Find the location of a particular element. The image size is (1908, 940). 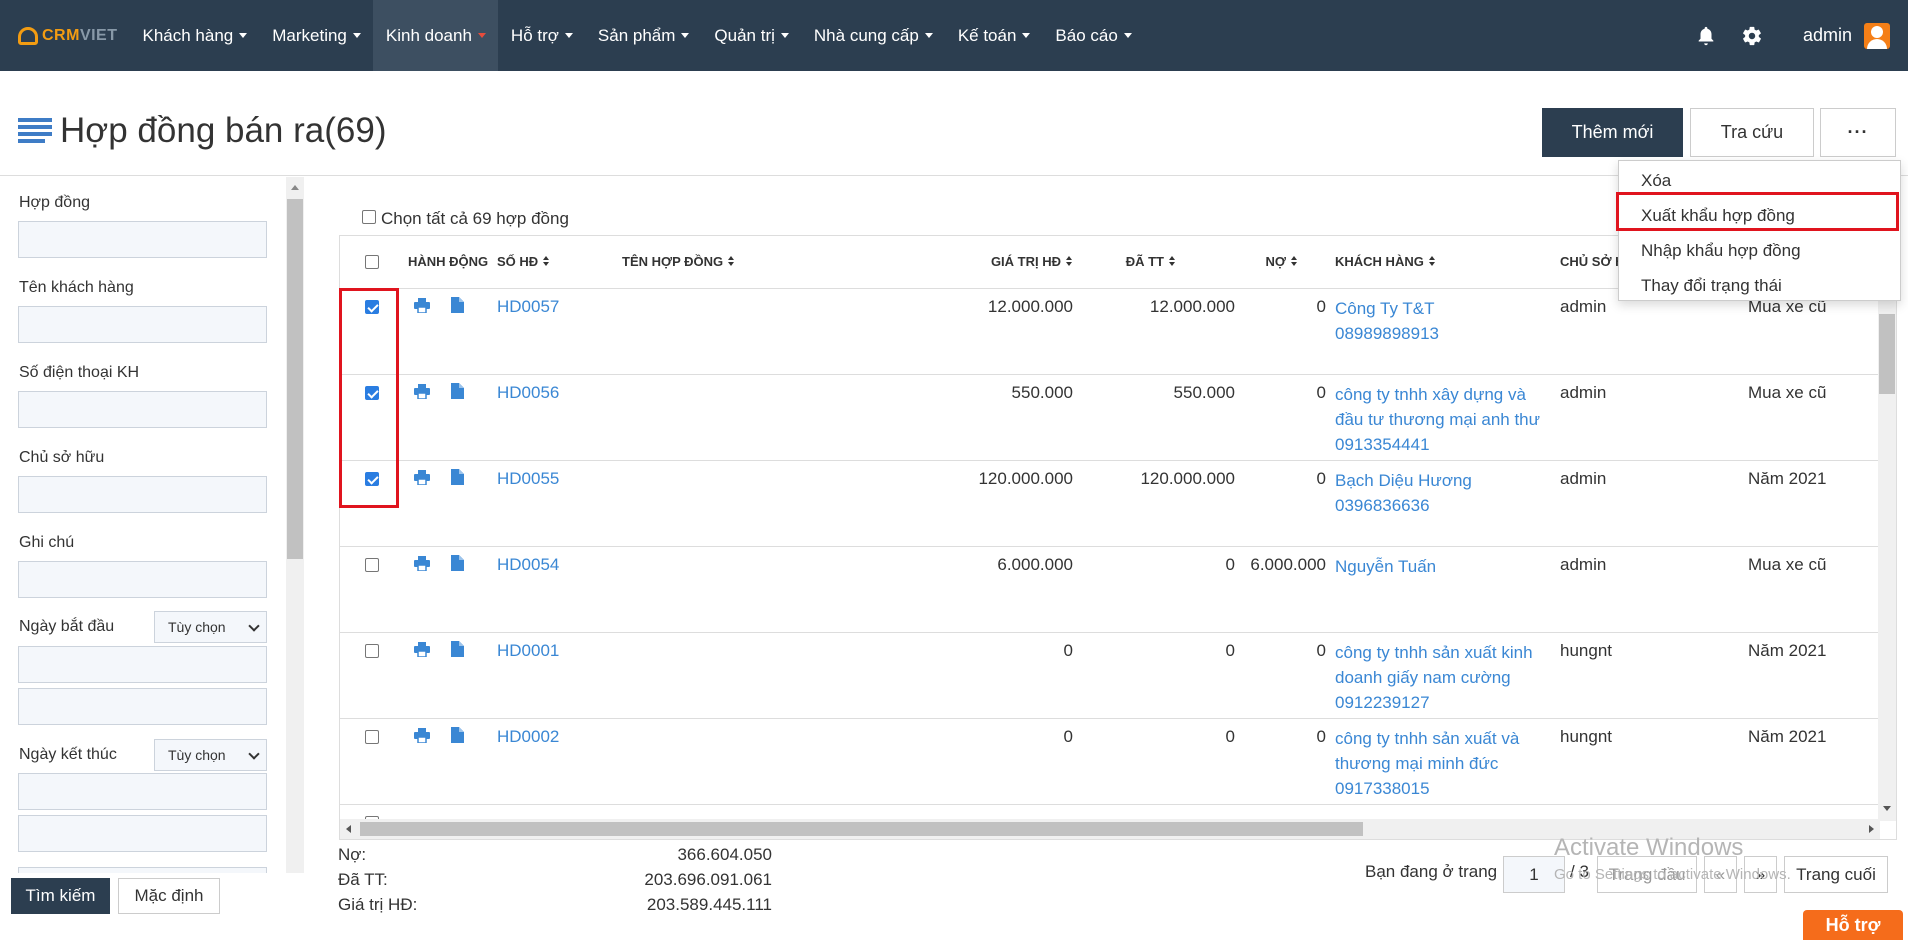

col-name: TÊN HỢP ĐỒNG is located at coordinates (678, 261).